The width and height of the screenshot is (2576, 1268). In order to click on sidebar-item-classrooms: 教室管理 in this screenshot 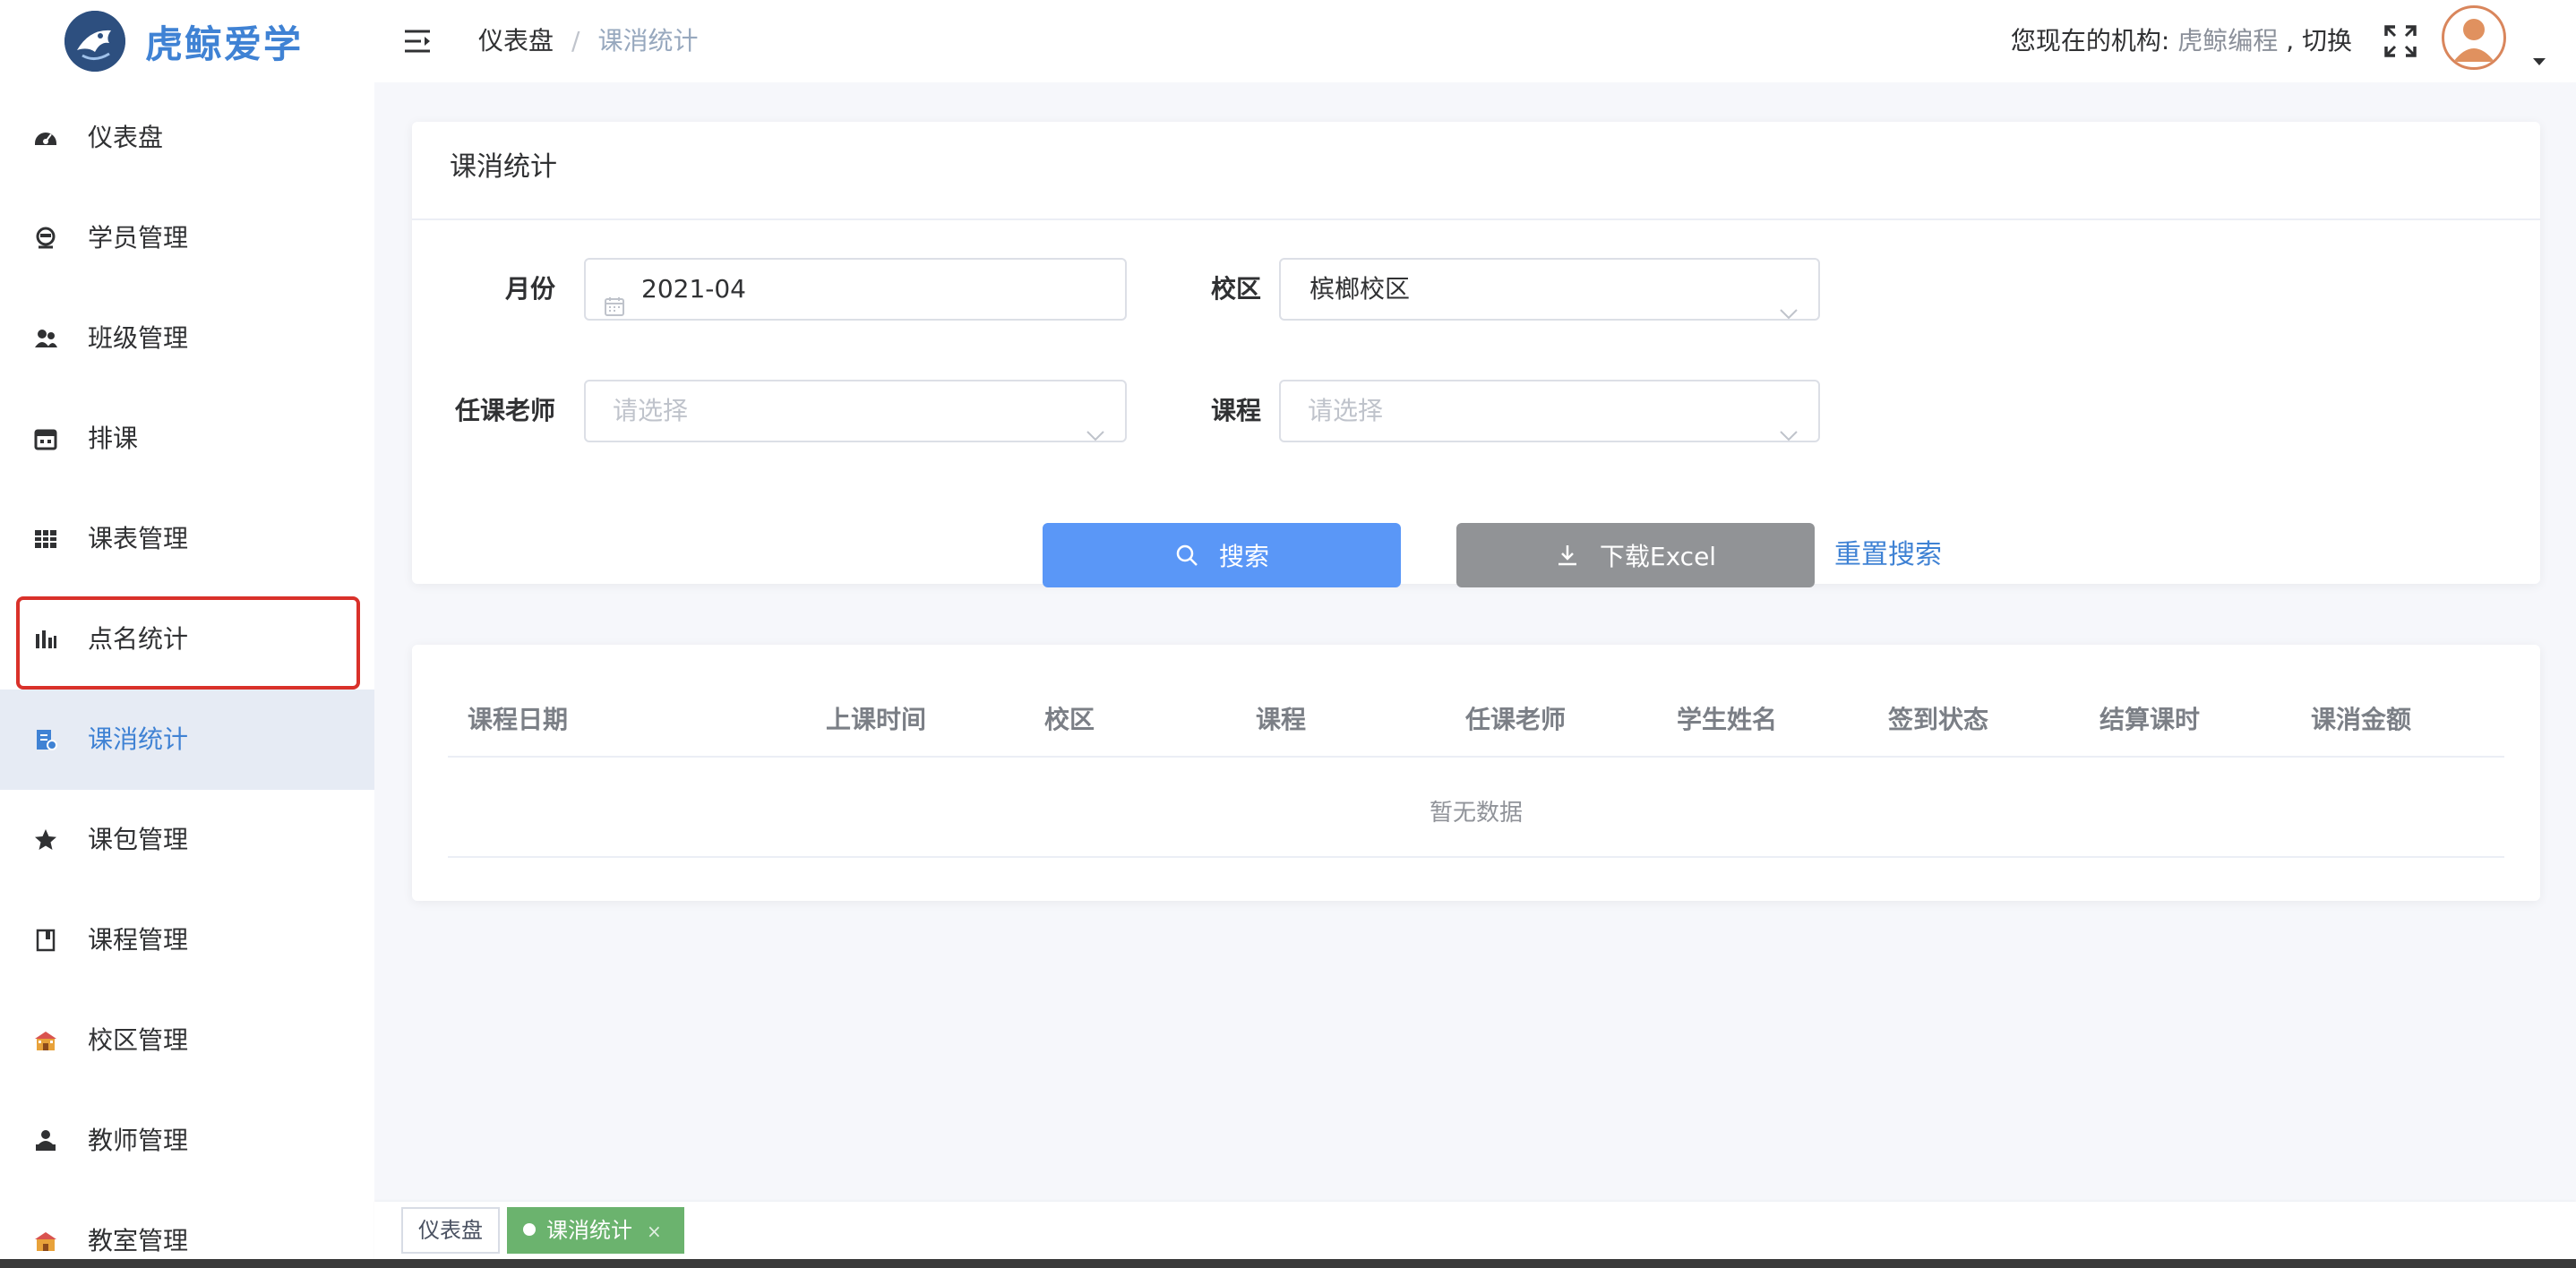, I will do `click(187, 1229)`.